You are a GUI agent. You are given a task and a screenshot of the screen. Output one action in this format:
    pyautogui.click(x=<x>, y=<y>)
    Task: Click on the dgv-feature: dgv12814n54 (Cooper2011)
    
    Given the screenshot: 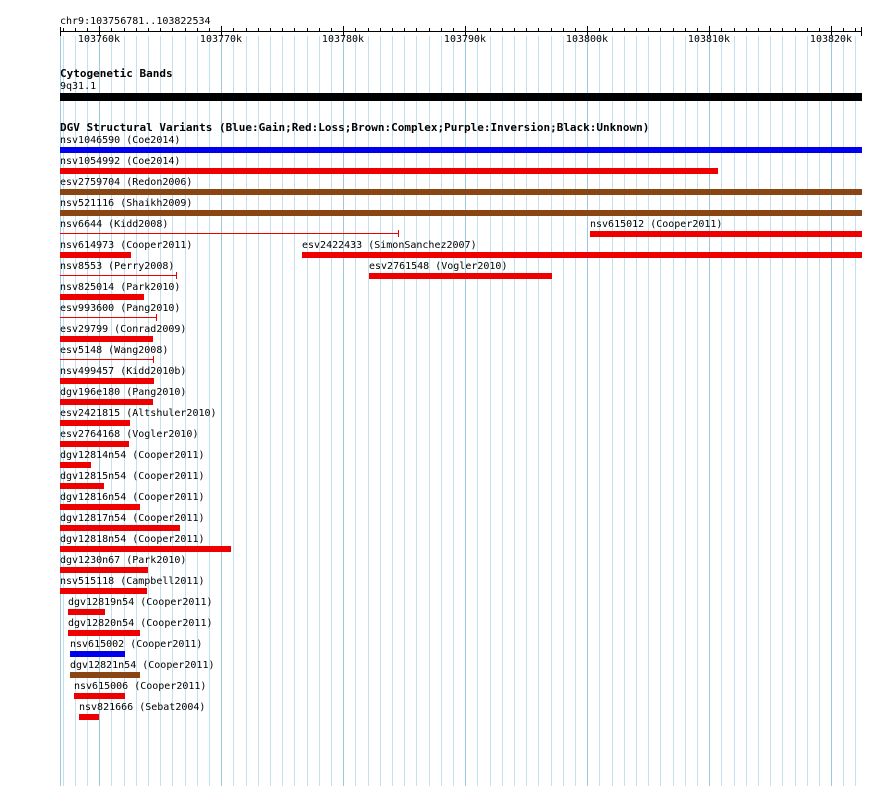 What is the action you would take?
    pyautogui.click(x=133, y=459)
    